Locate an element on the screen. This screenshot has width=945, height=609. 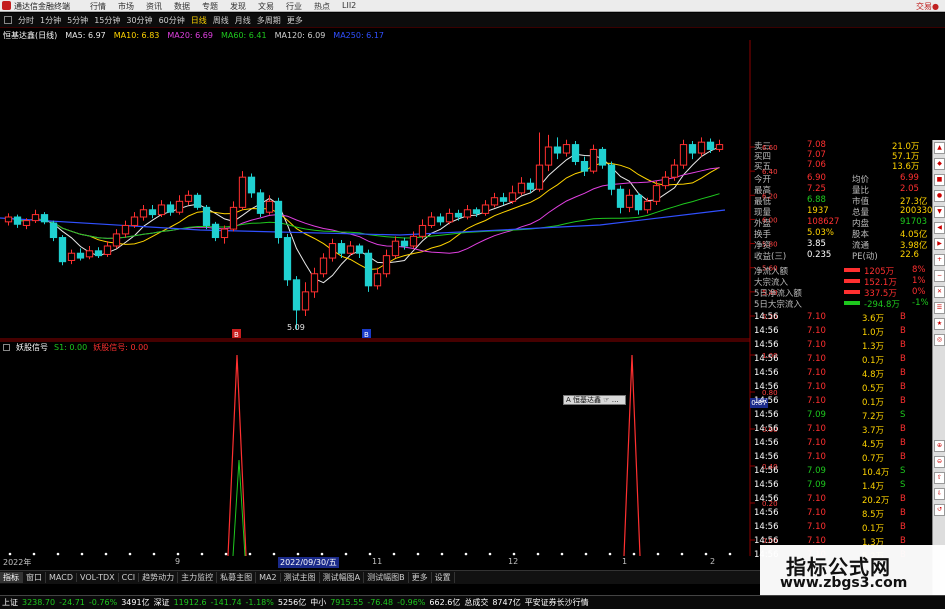
menu-item: 数据 is located at coordinates (182, 6).